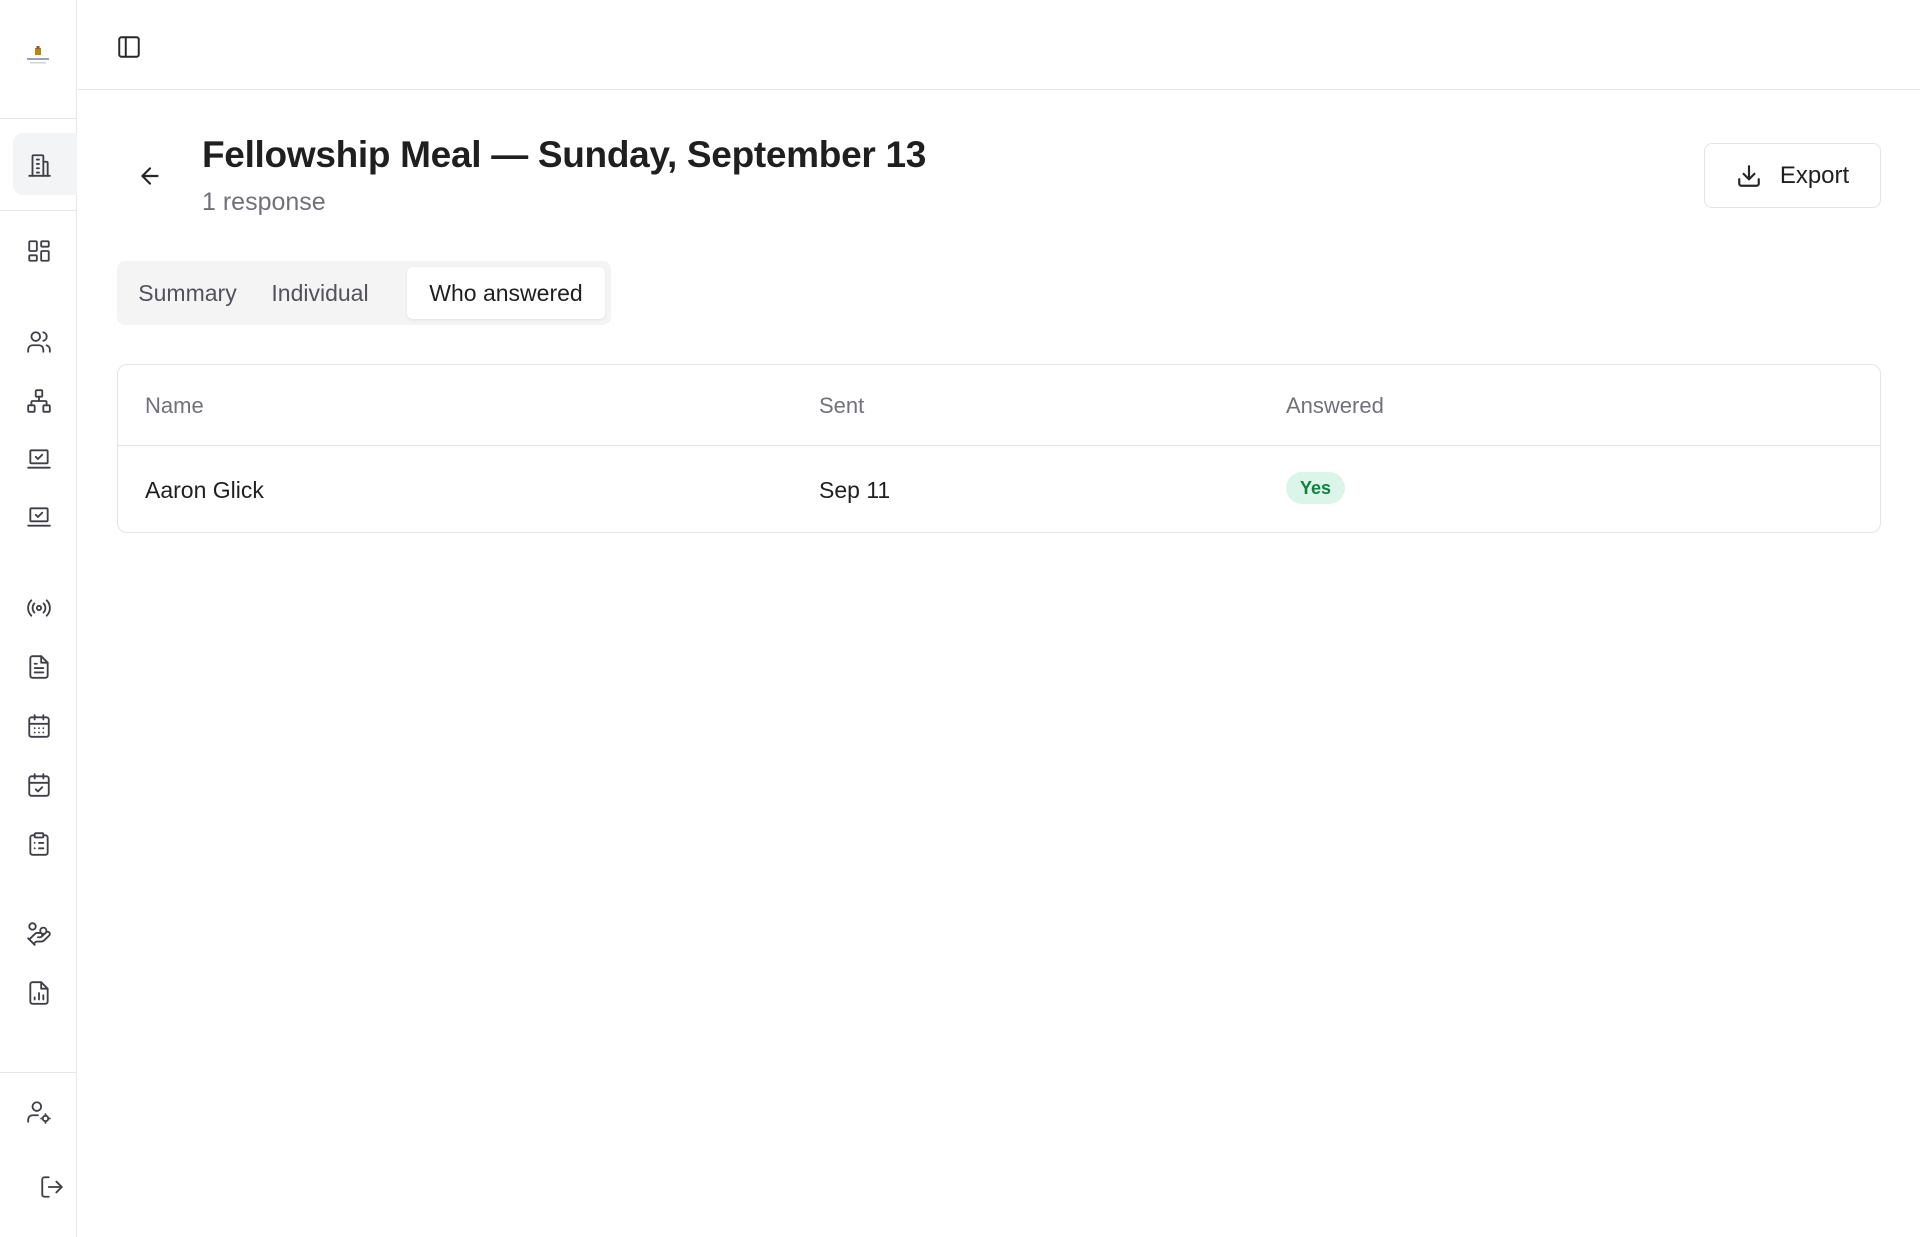  Describe the element at coordinates (506, 293) in the screenshot. I see `tab-who-answered: Who answered` at that location.